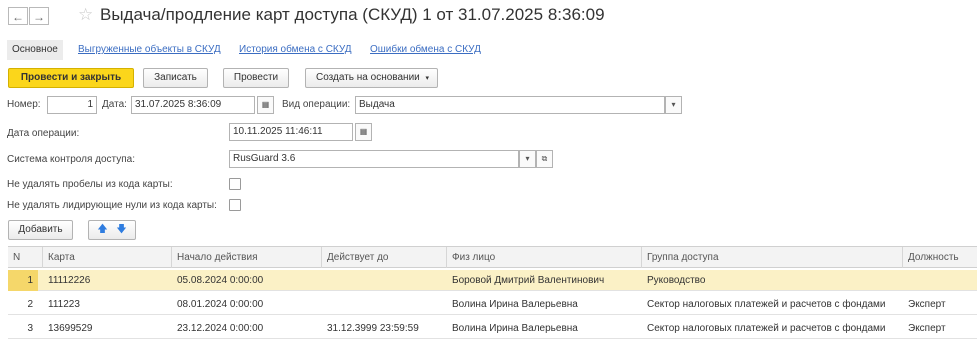 The image size is (977, 349). What do you see at coordinates (247, 328) in the screenshot?
I see `start-cell: 23.12.2024 0:00:00` at bounding box center [247, 328].